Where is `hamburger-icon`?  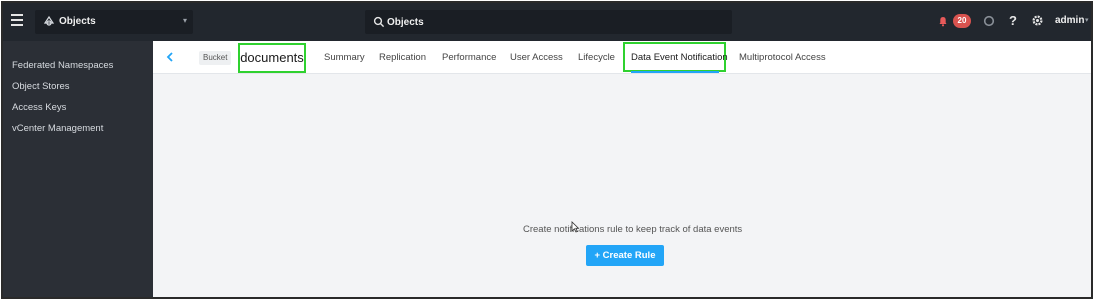 hamburger-icon is located at coordinates (17, 20).